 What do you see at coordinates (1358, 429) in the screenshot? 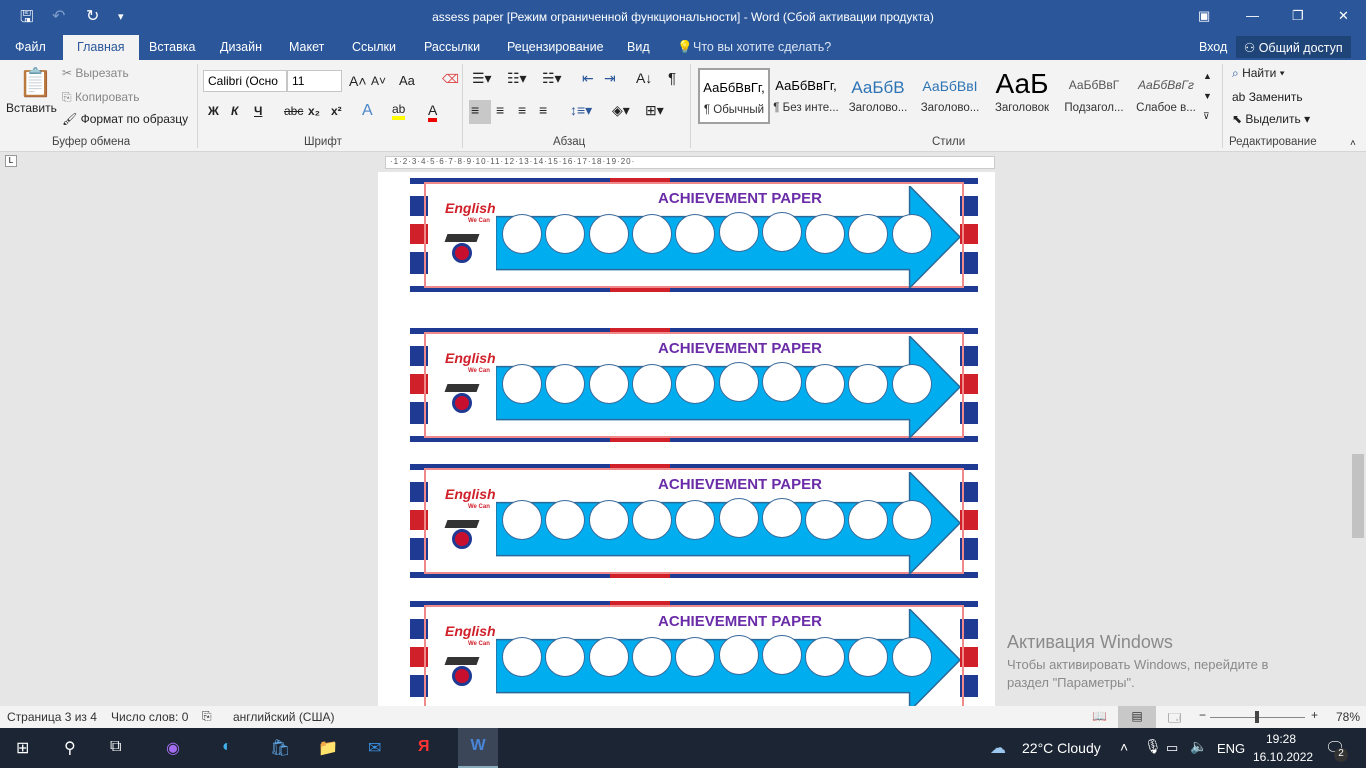
I see `vertical-scrollbar` at bounding box center [1358, 429].